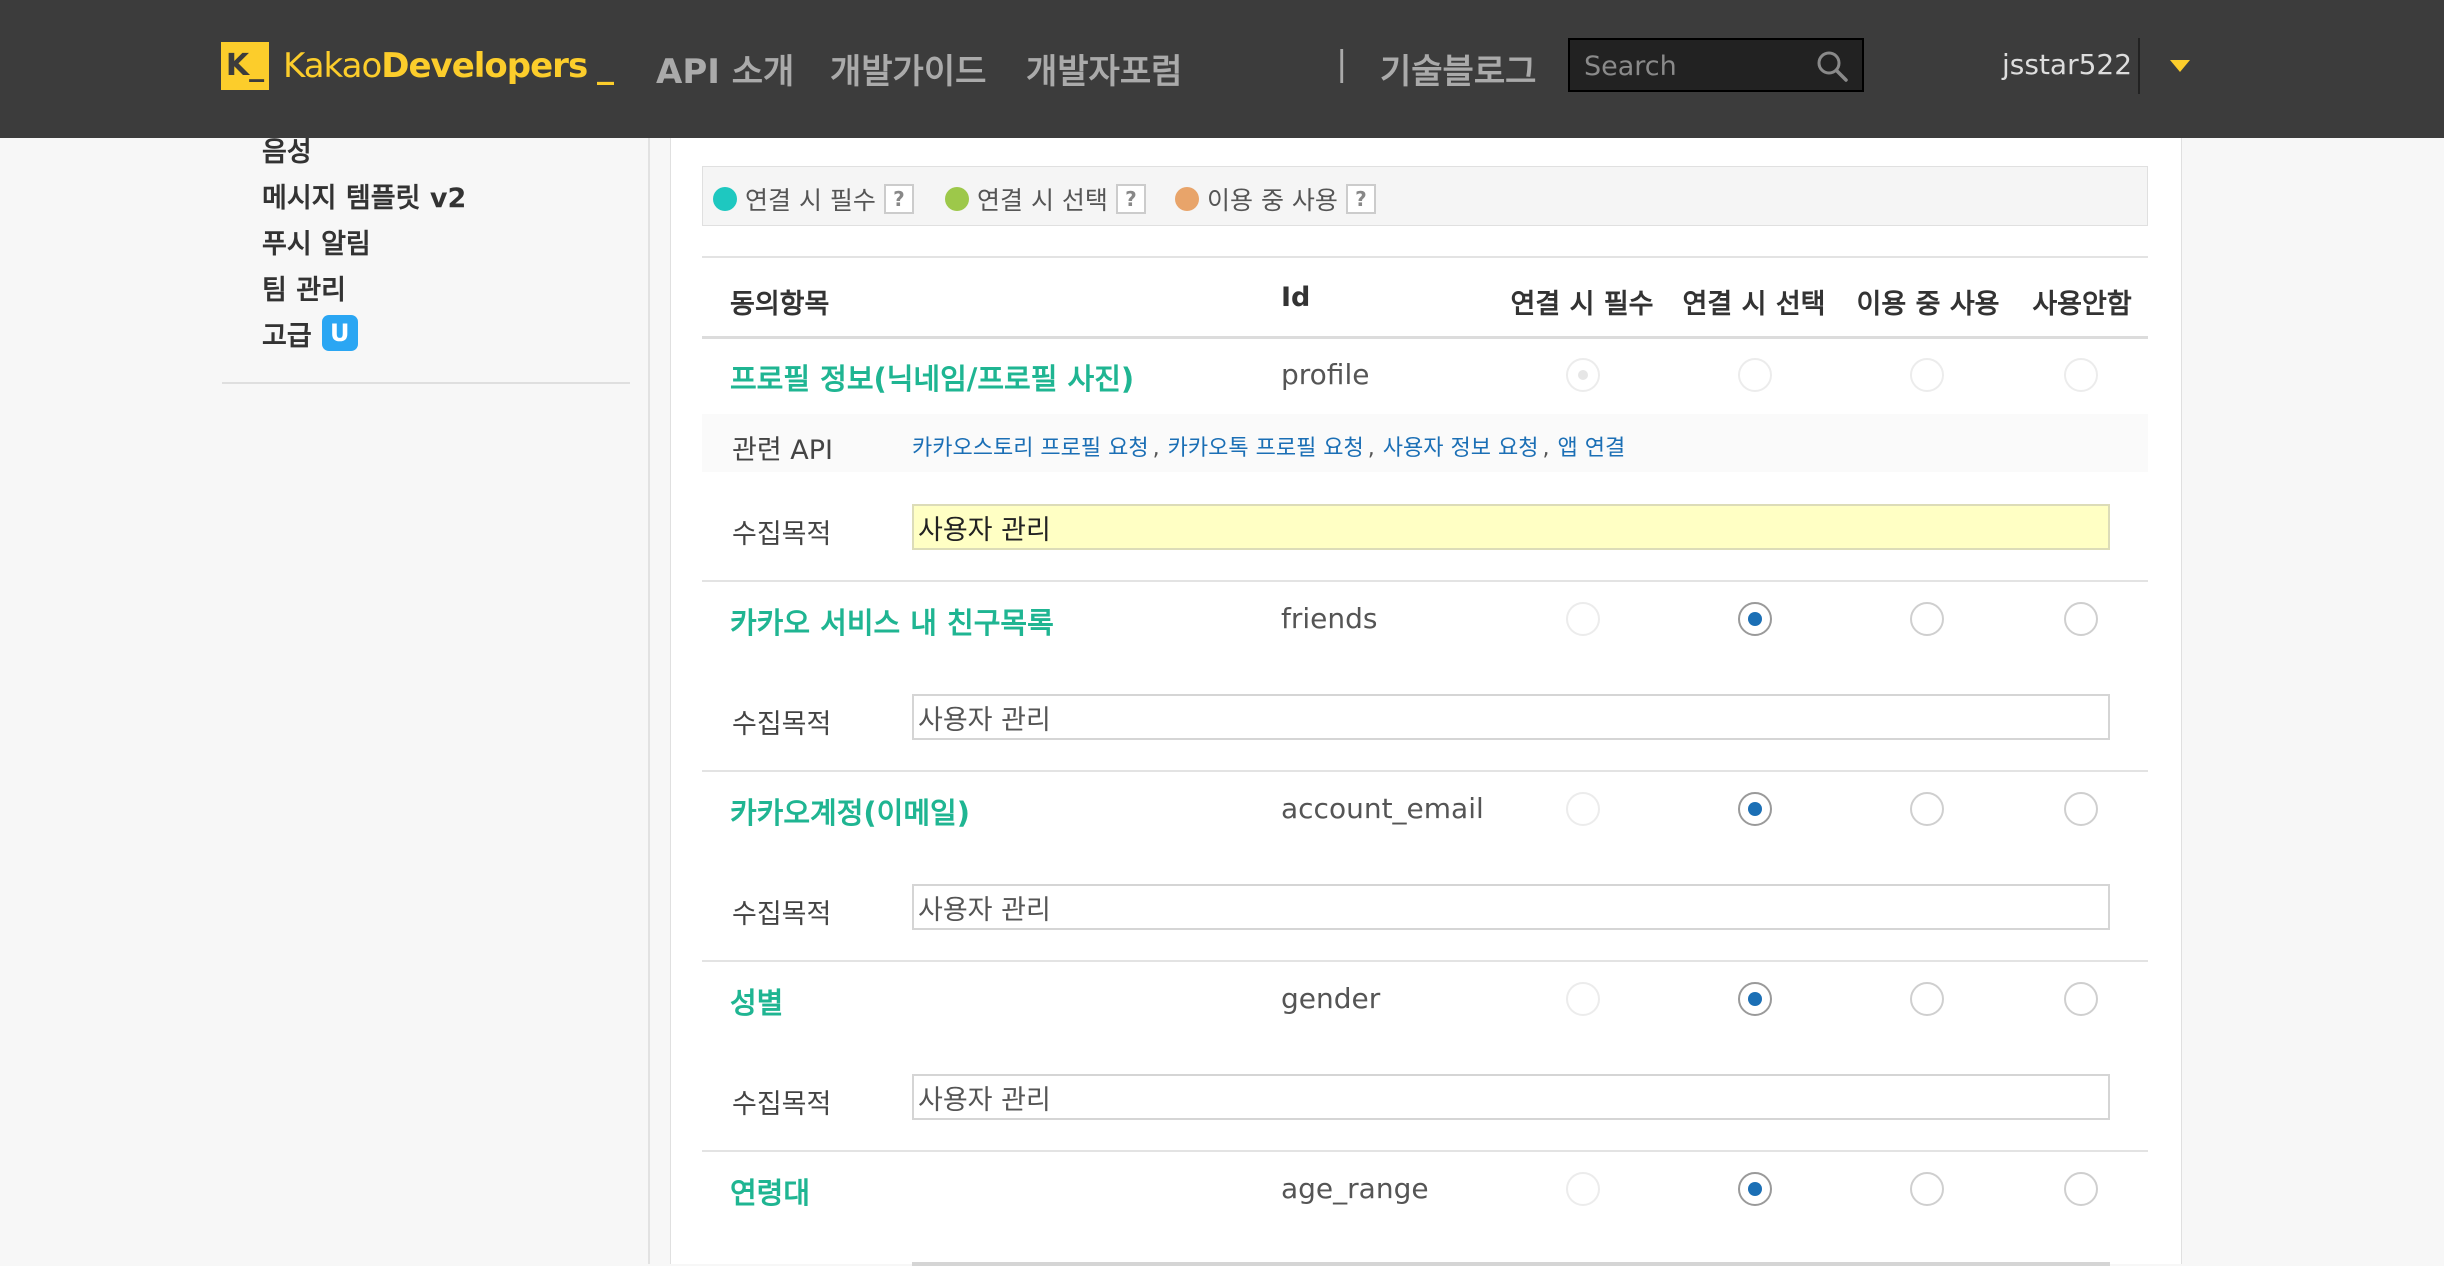 The image size is (2444, 1266). I want to click on search-box, so click(1716, 65).